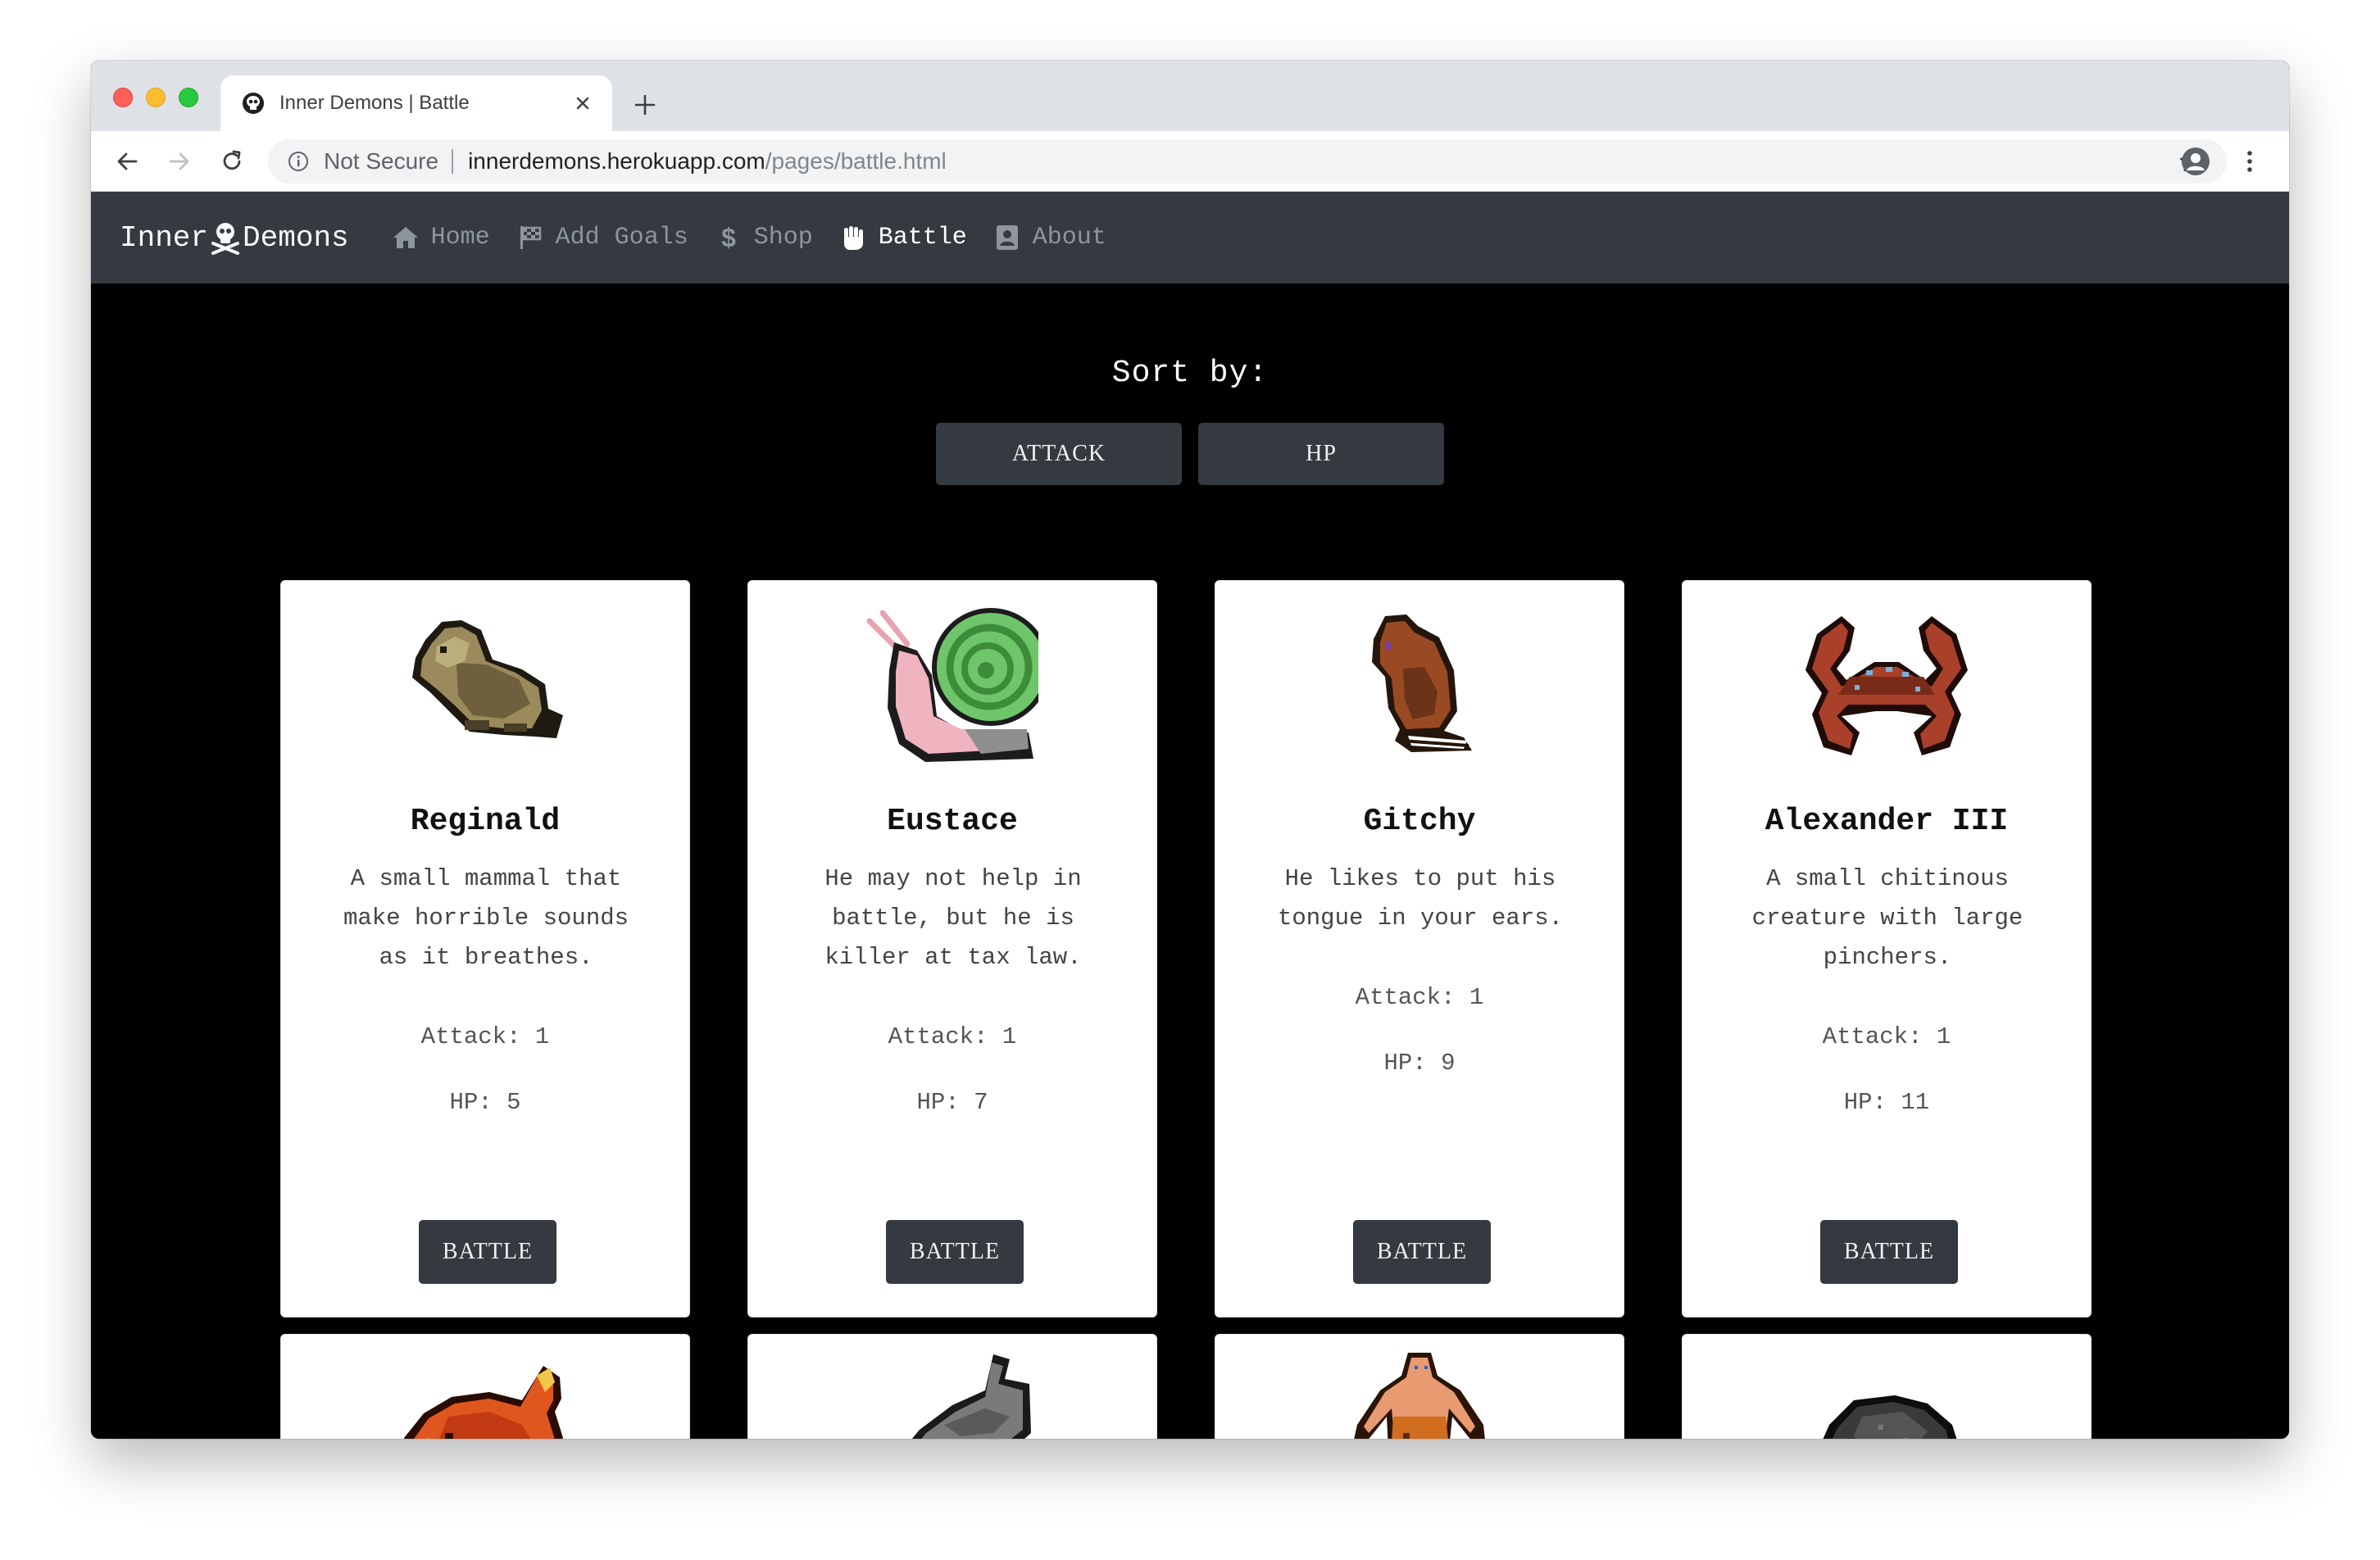 This screenshot has height=1560, width=2380. I want to click on sort-attack-button: ATTACK, so click(1059, 454).